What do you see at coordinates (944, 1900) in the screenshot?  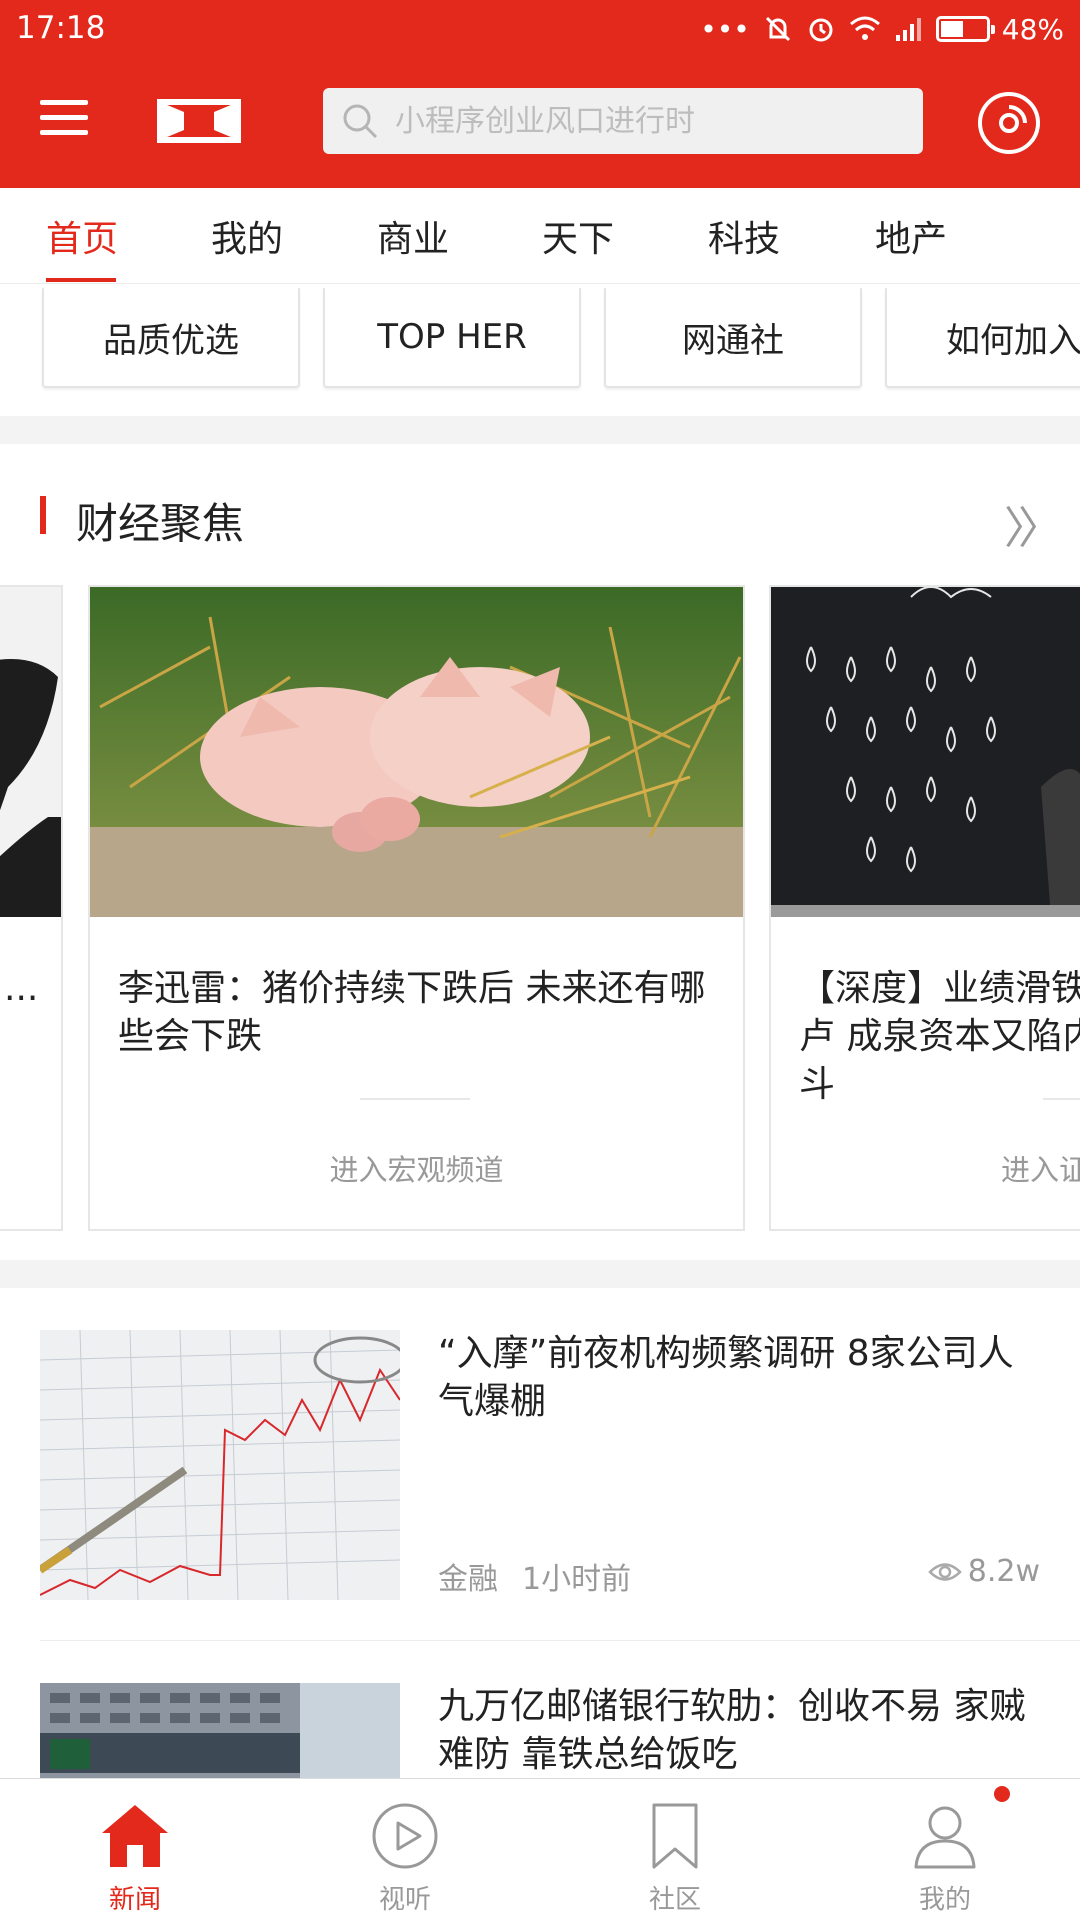 I see `nav-label: 我的` at bounding box center [944, 1900].